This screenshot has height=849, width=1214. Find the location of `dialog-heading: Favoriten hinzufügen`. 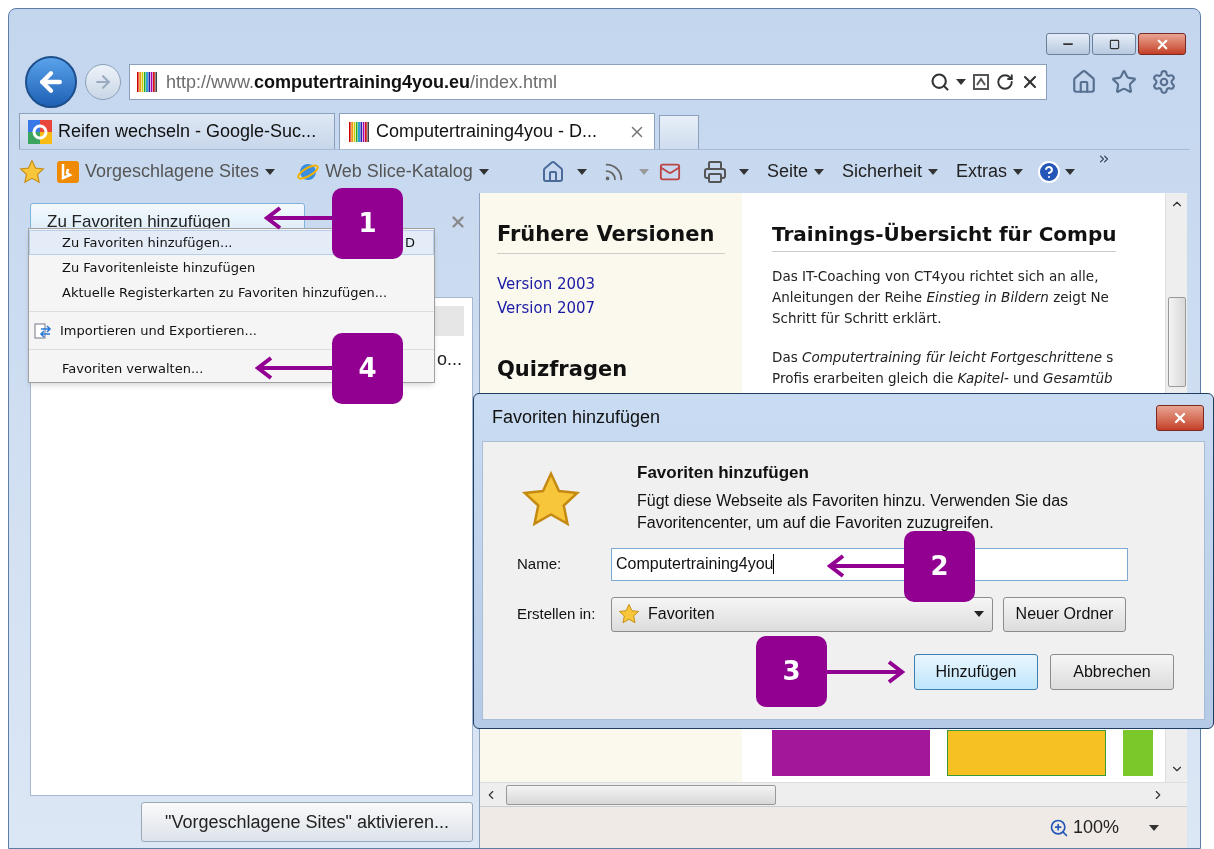

dialog-heading: Favoriten hinzufügen is located at coordinates (723, 473).